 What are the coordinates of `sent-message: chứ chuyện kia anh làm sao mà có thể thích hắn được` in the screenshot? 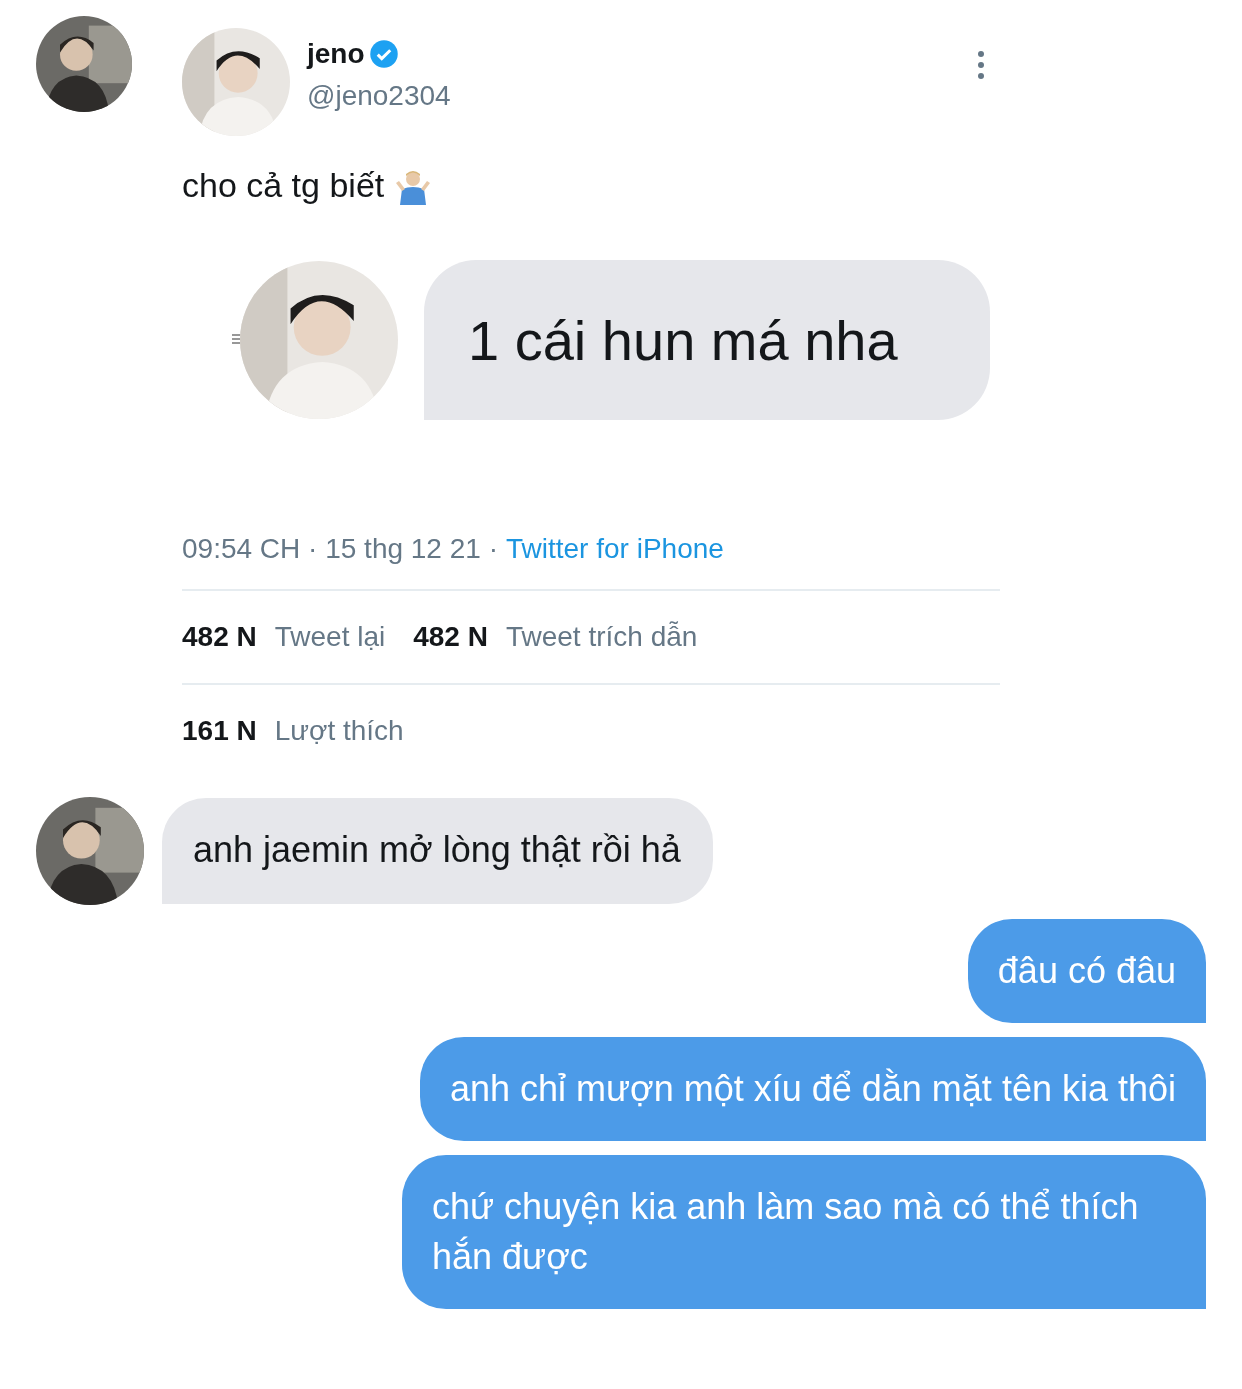 It's located at (804, 1232).